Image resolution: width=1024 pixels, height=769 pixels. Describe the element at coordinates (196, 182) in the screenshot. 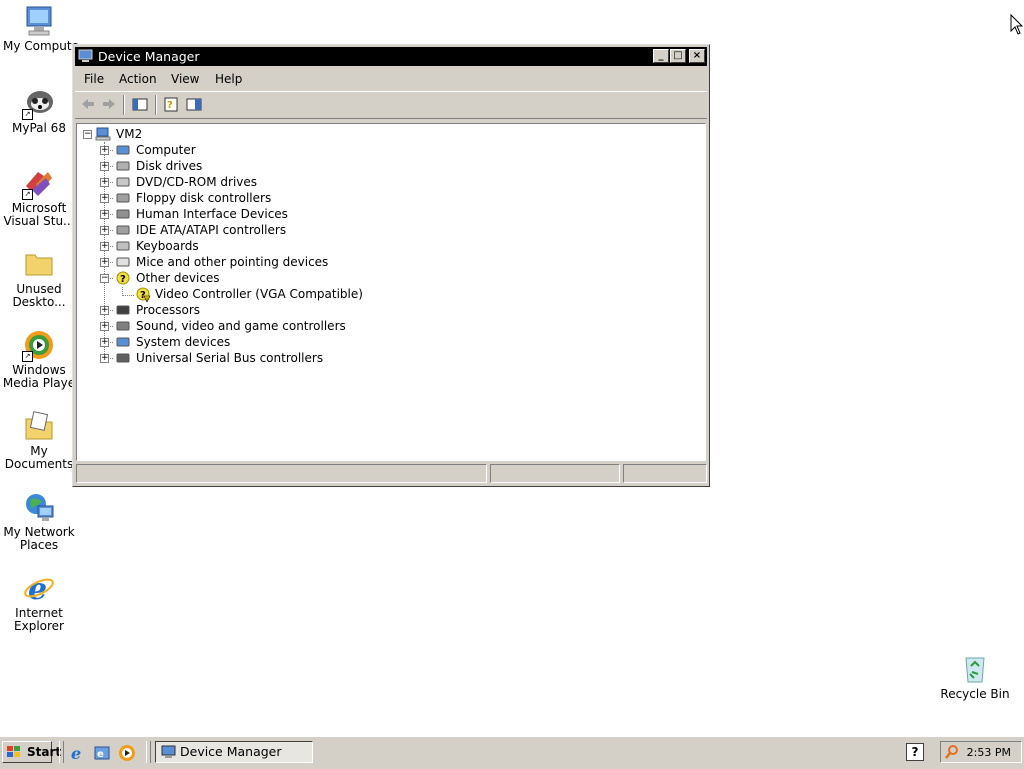

I see `tree-category-label: DVD/CD-ROM drives` at that location.